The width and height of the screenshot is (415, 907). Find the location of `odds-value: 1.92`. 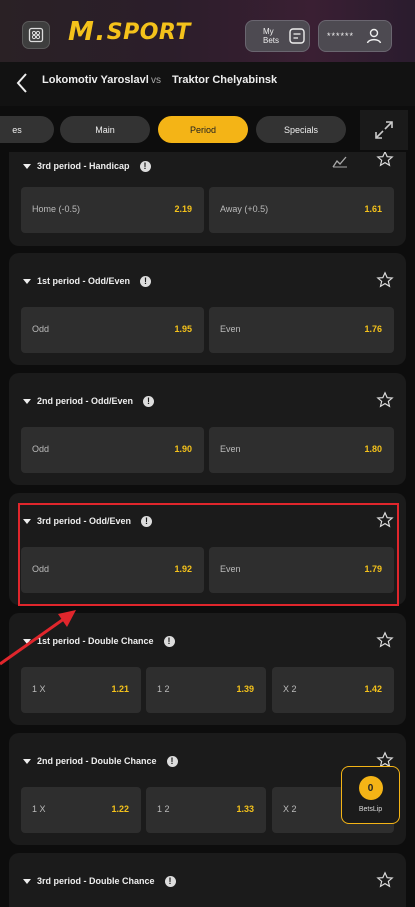

odds-value: 1.92 is located at coordinates (183, 569).